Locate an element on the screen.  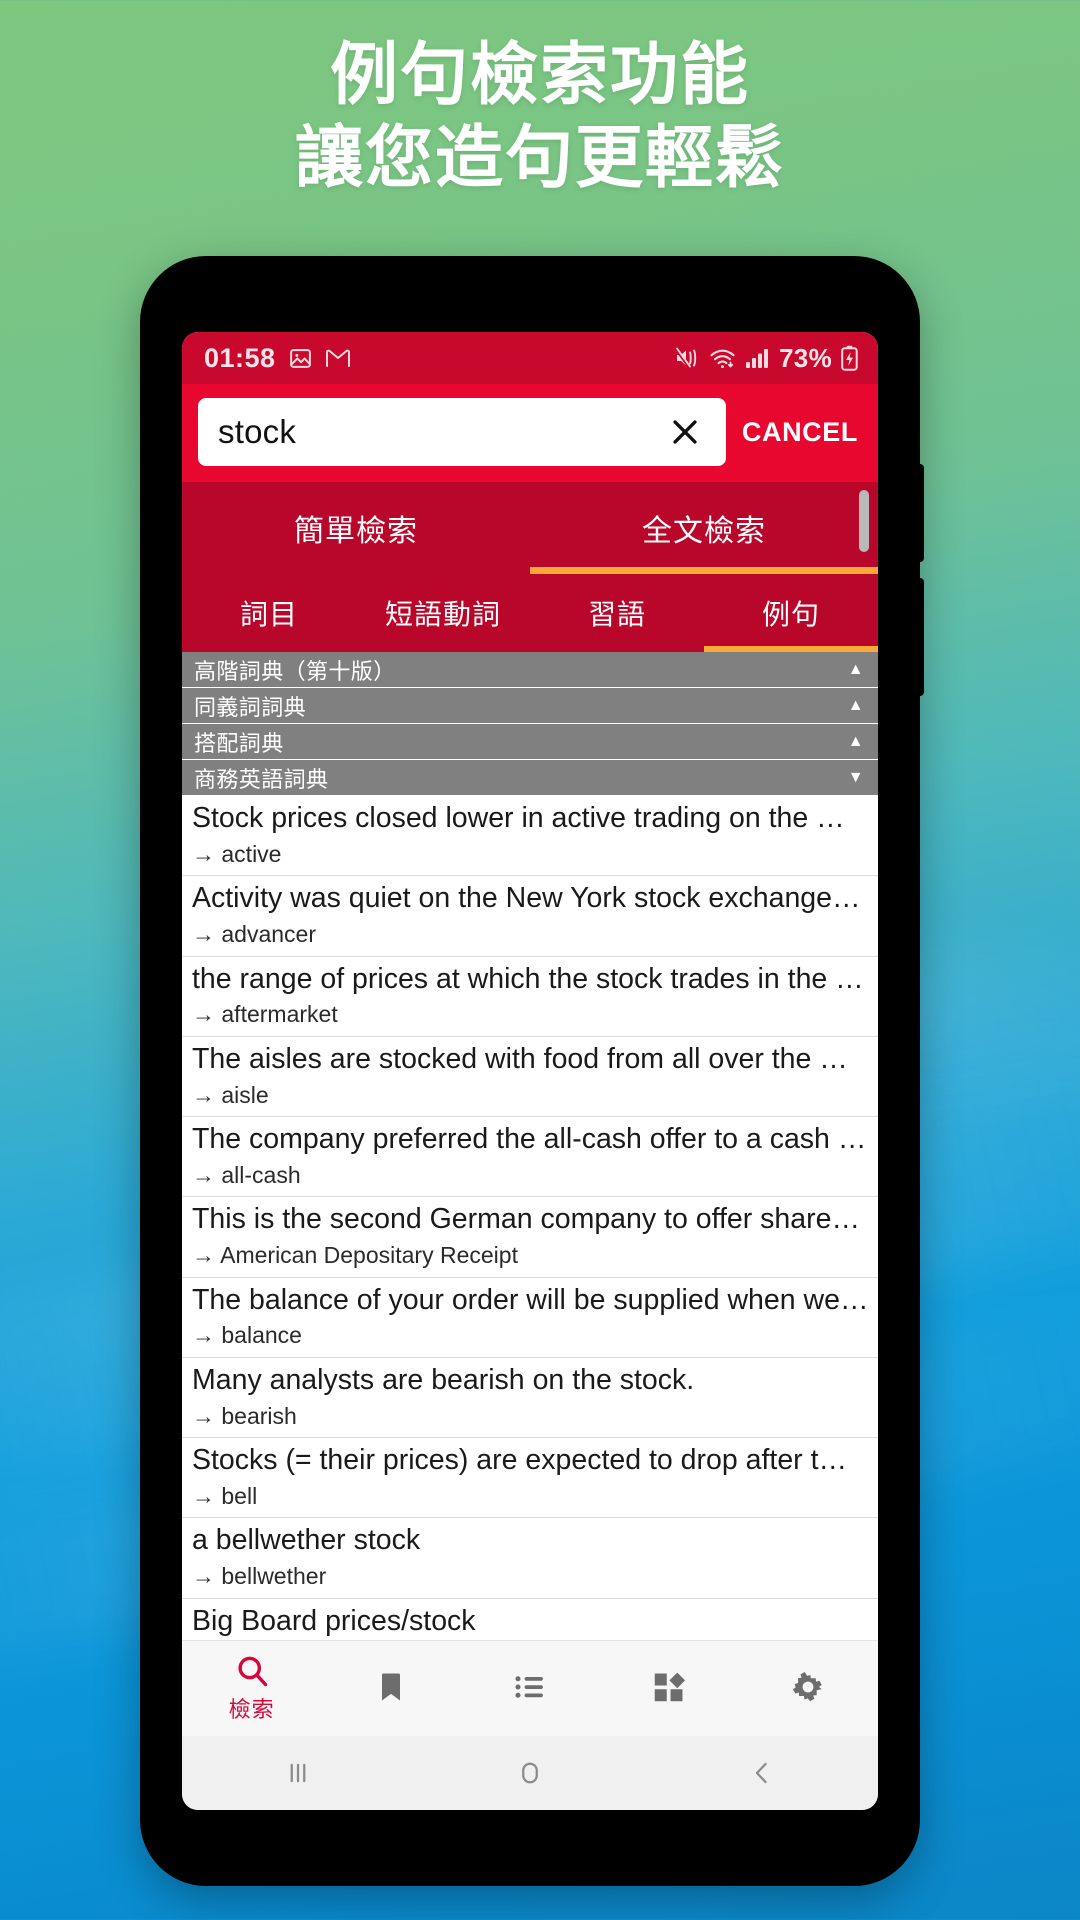
chevron-down-icon: ▼ is located at coordinates (855, 777).